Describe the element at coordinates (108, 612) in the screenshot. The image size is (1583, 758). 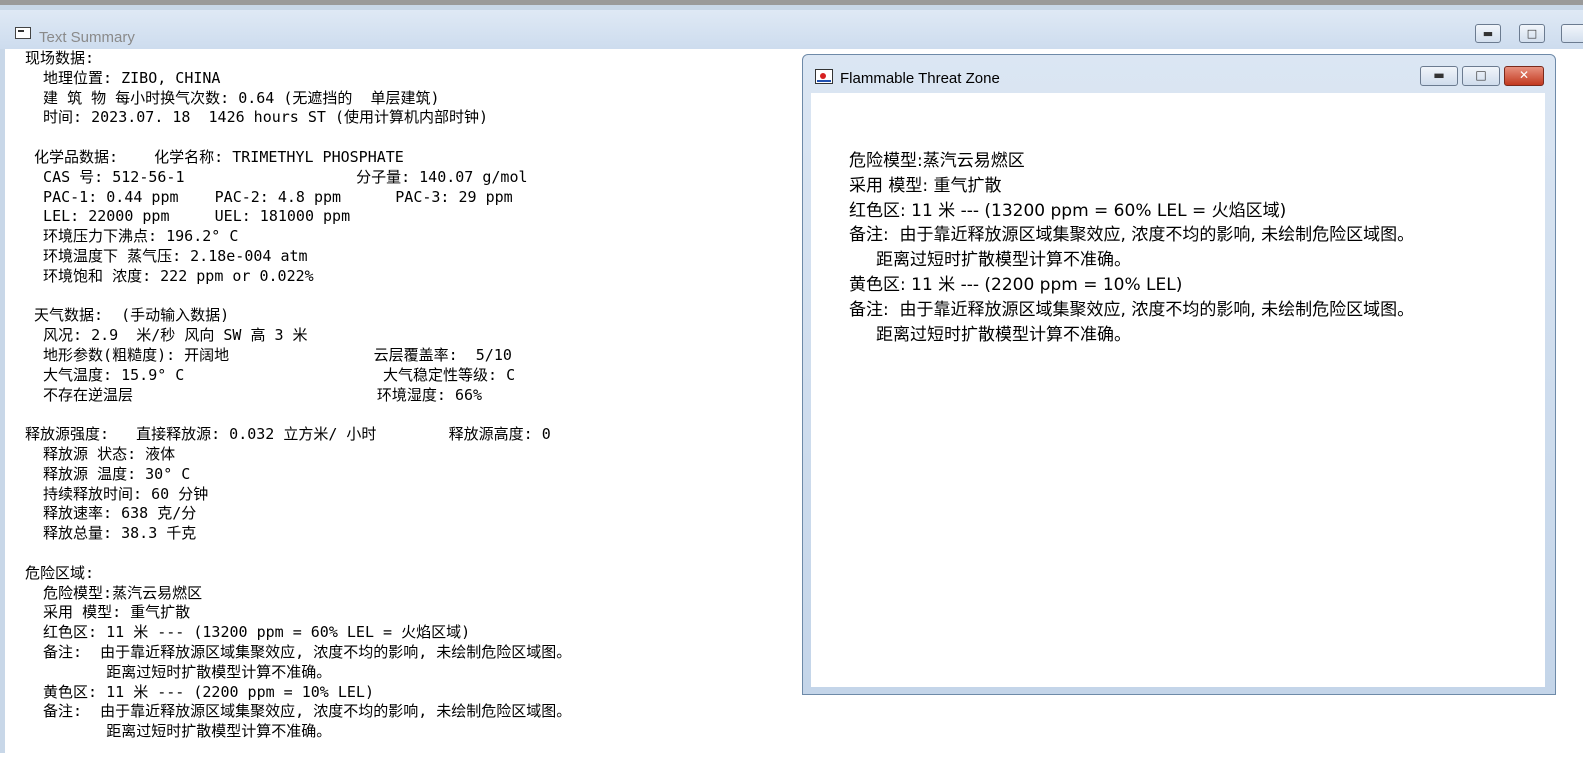
I see `summary-line: 采用 模型: 重气扩散` at that location.